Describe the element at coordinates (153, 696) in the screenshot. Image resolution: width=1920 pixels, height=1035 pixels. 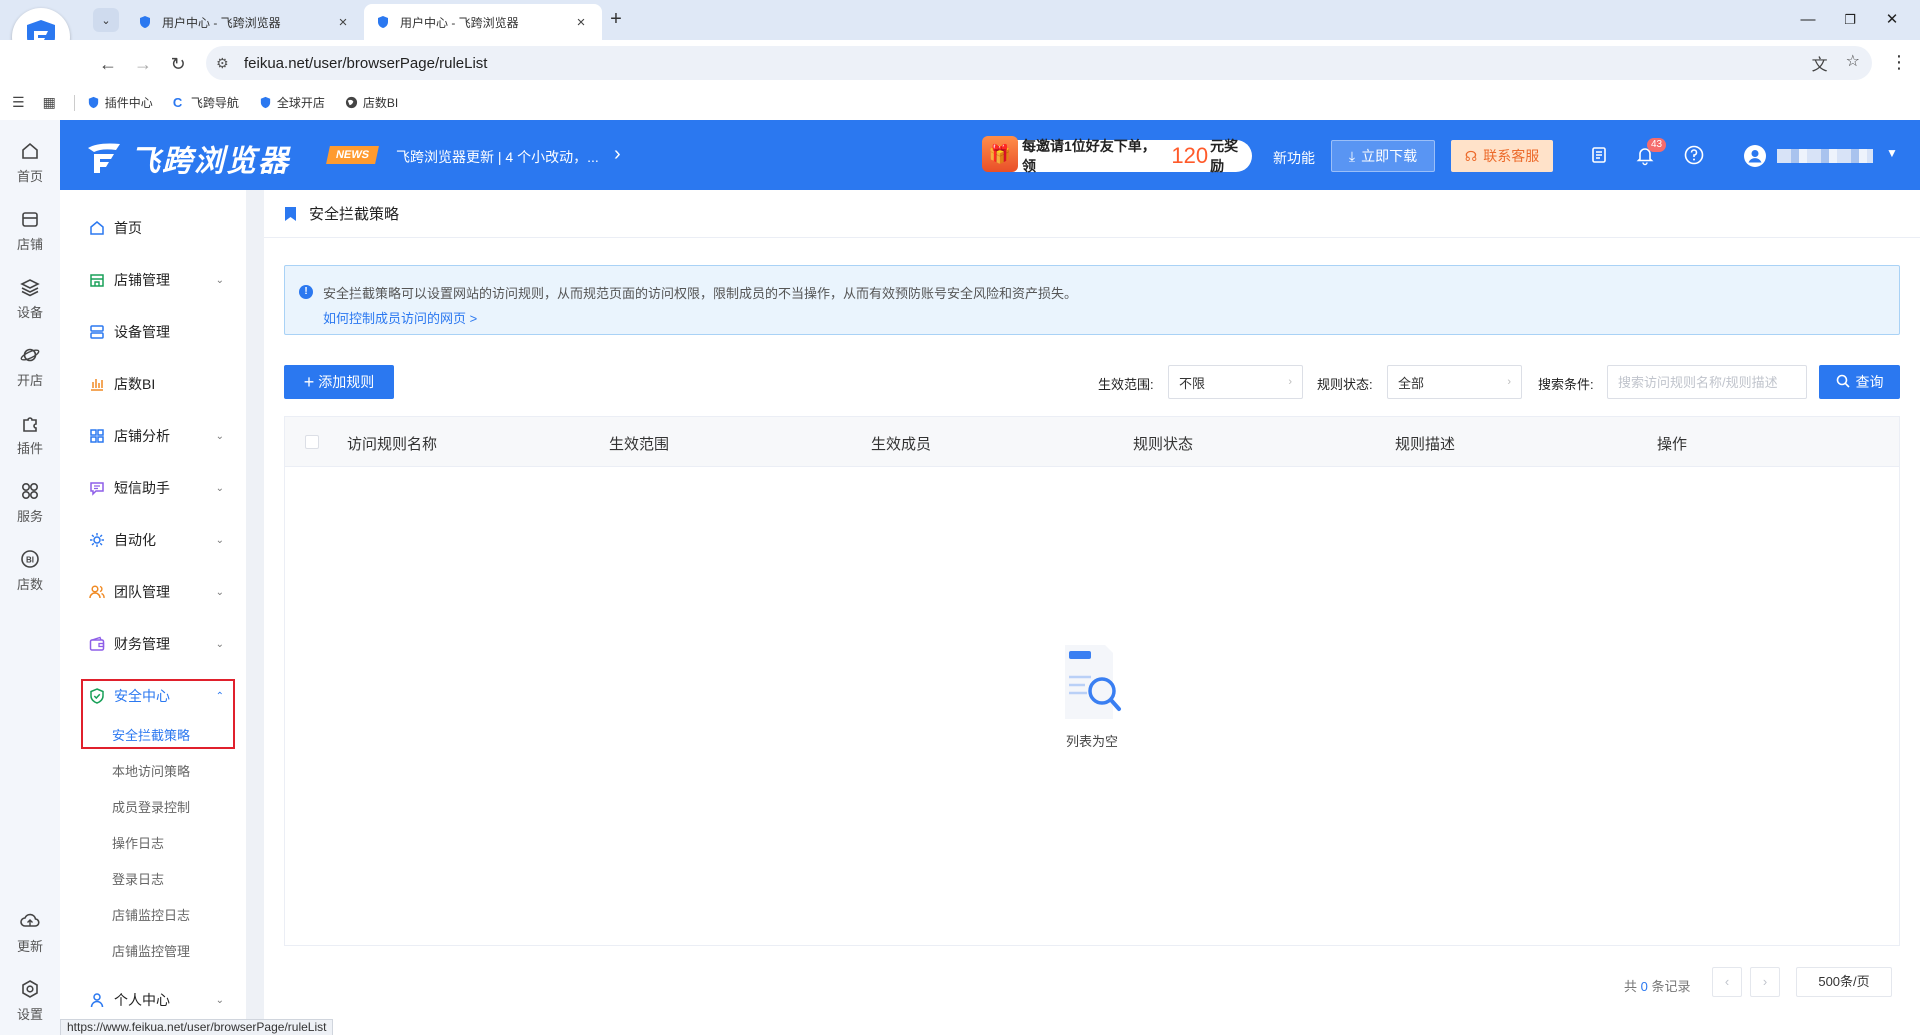
I see `menu-item-security-center: 安全中心 ⌃` at that location.